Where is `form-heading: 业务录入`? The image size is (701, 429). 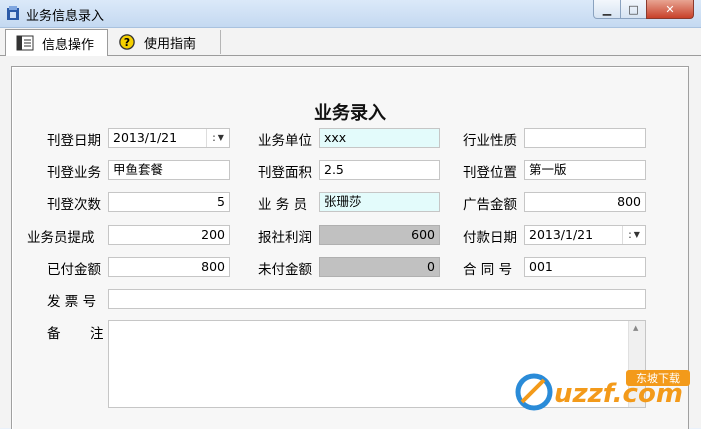
form-heading: 业务录入 is located at coordinates (350, 113).